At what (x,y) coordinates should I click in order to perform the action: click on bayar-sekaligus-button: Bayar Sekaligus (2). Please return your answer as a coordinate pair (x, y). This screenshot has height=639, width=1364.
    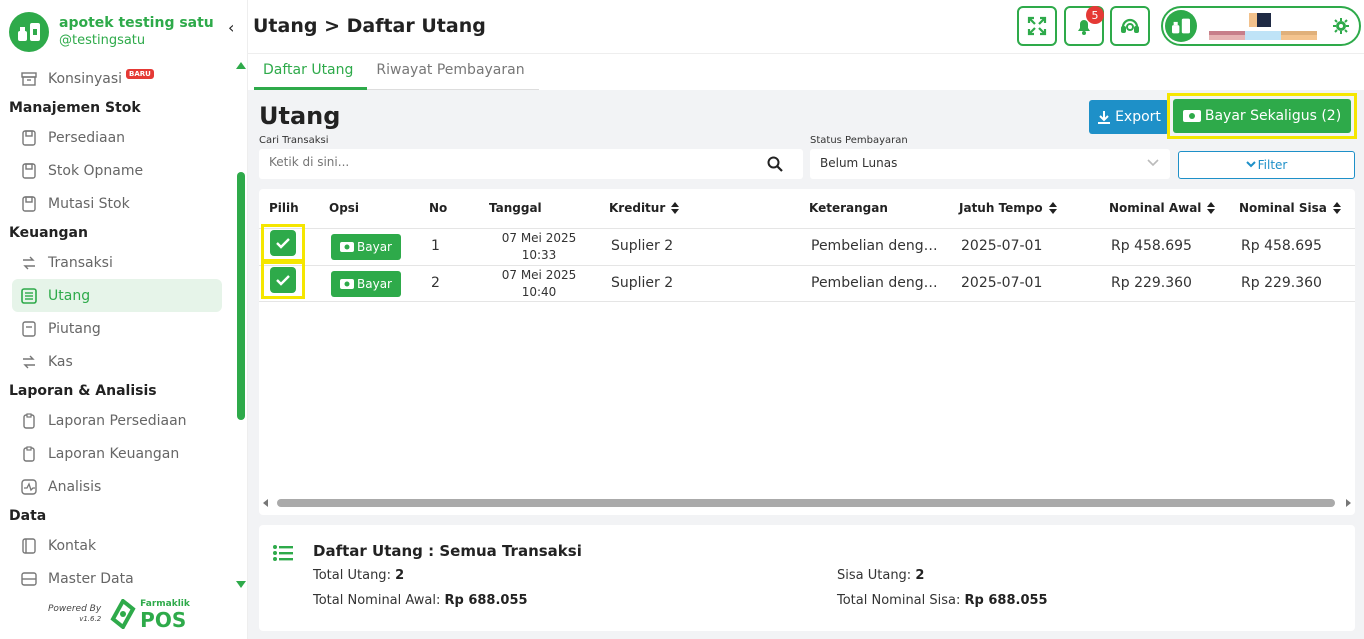
    Looking at the image, I should click on (1262, 116).